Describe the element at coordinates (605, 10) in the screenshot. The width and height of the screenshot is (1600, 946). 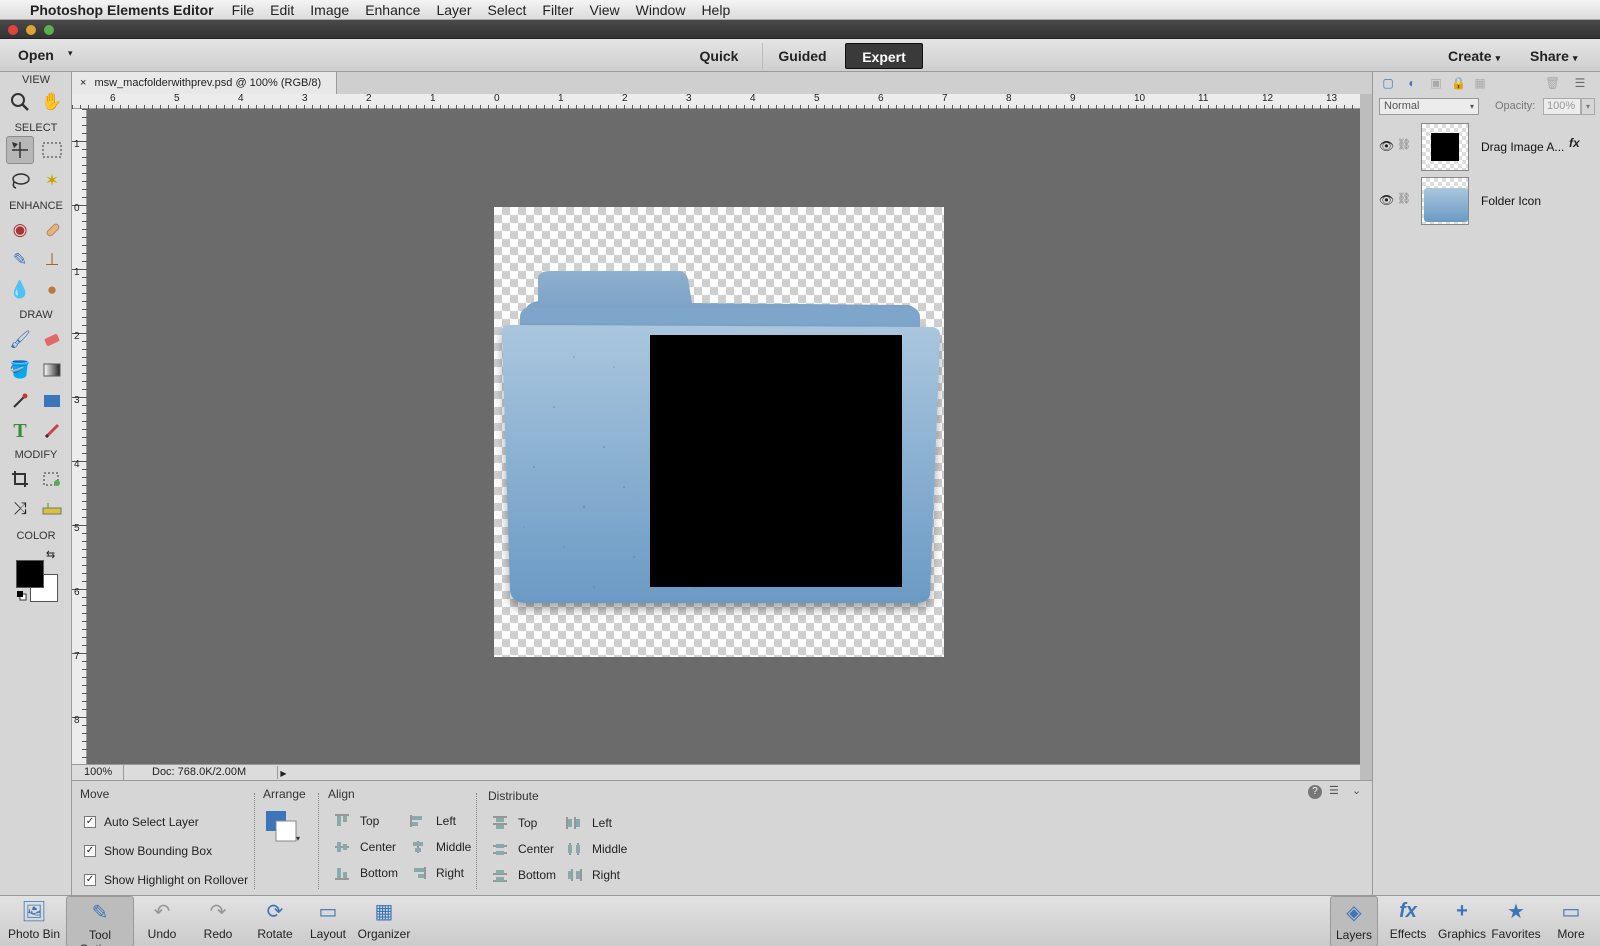
I see `menu-view: View` at that location.